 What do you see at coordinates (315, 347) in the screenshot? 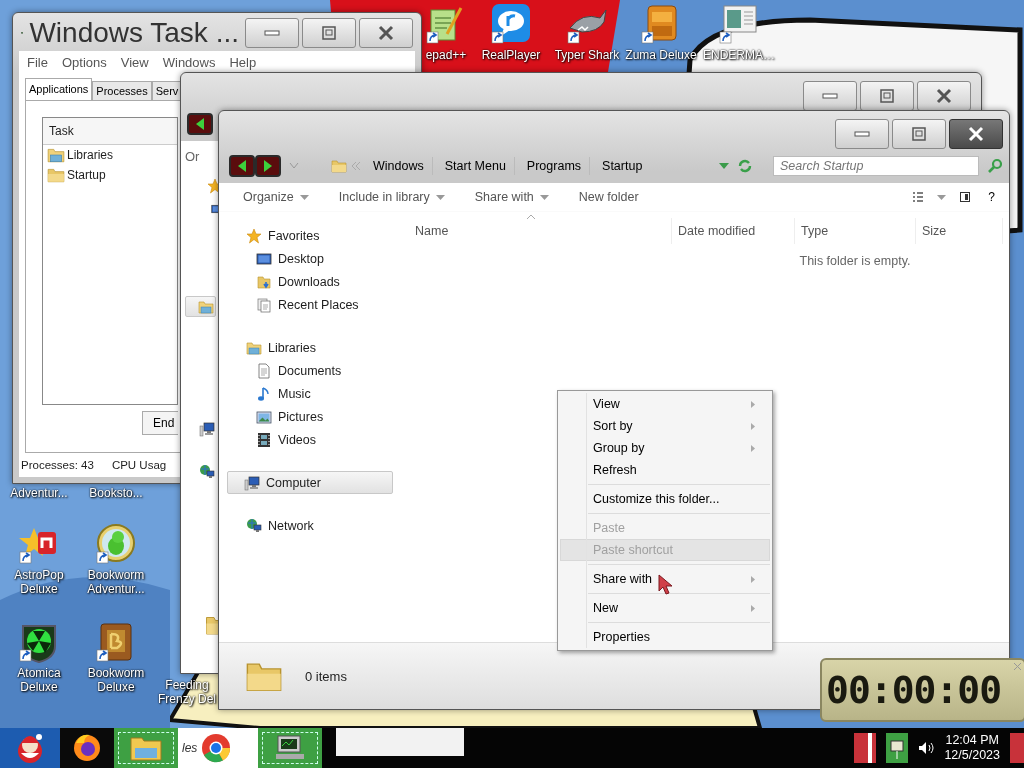
I see `nav-item: Libraries` at bounding box center [315, 347].